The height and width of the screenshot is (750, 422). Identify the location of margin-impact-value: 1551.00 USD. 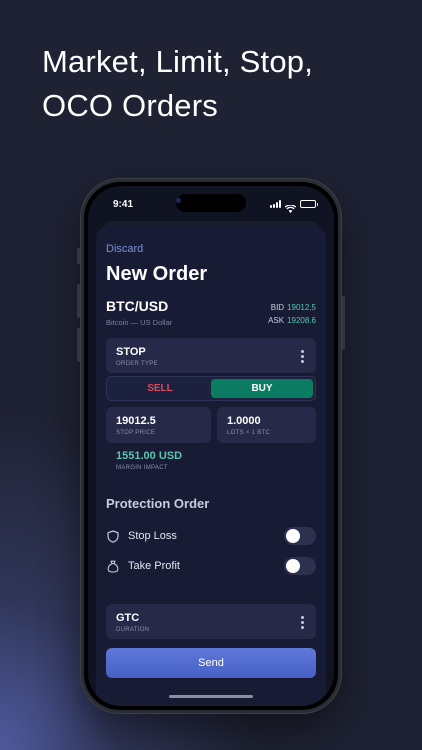
(149, 456).